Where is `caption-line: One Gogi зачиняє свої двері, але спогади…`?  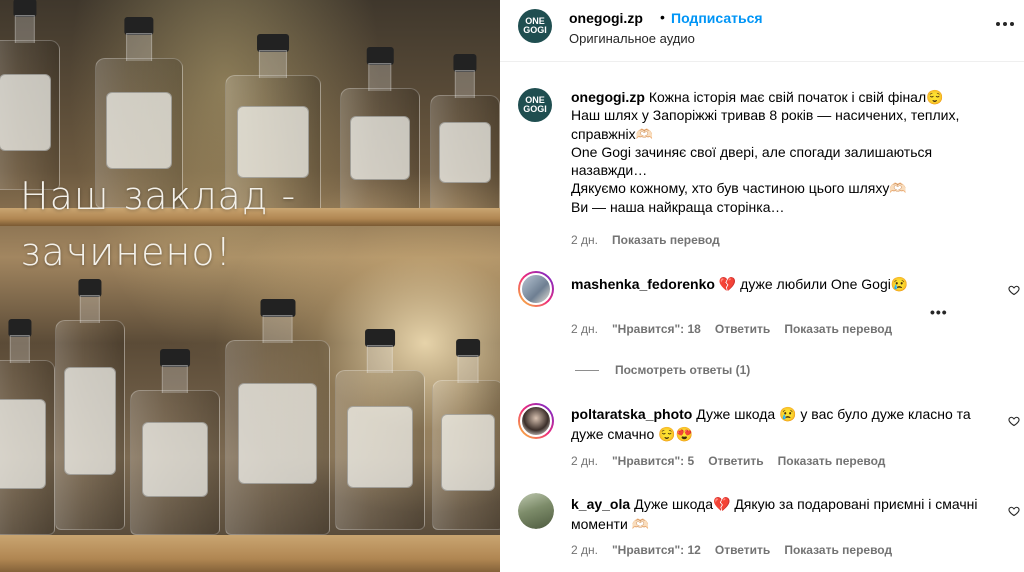 caption-line: One Gogi зачиняє свої двері, але спогади… is located at coordinates (752, 161).